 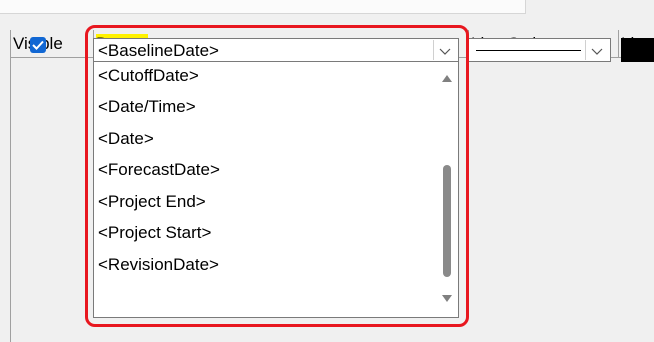 I want to click on line-color-swatch, so click(x=637, y=50).